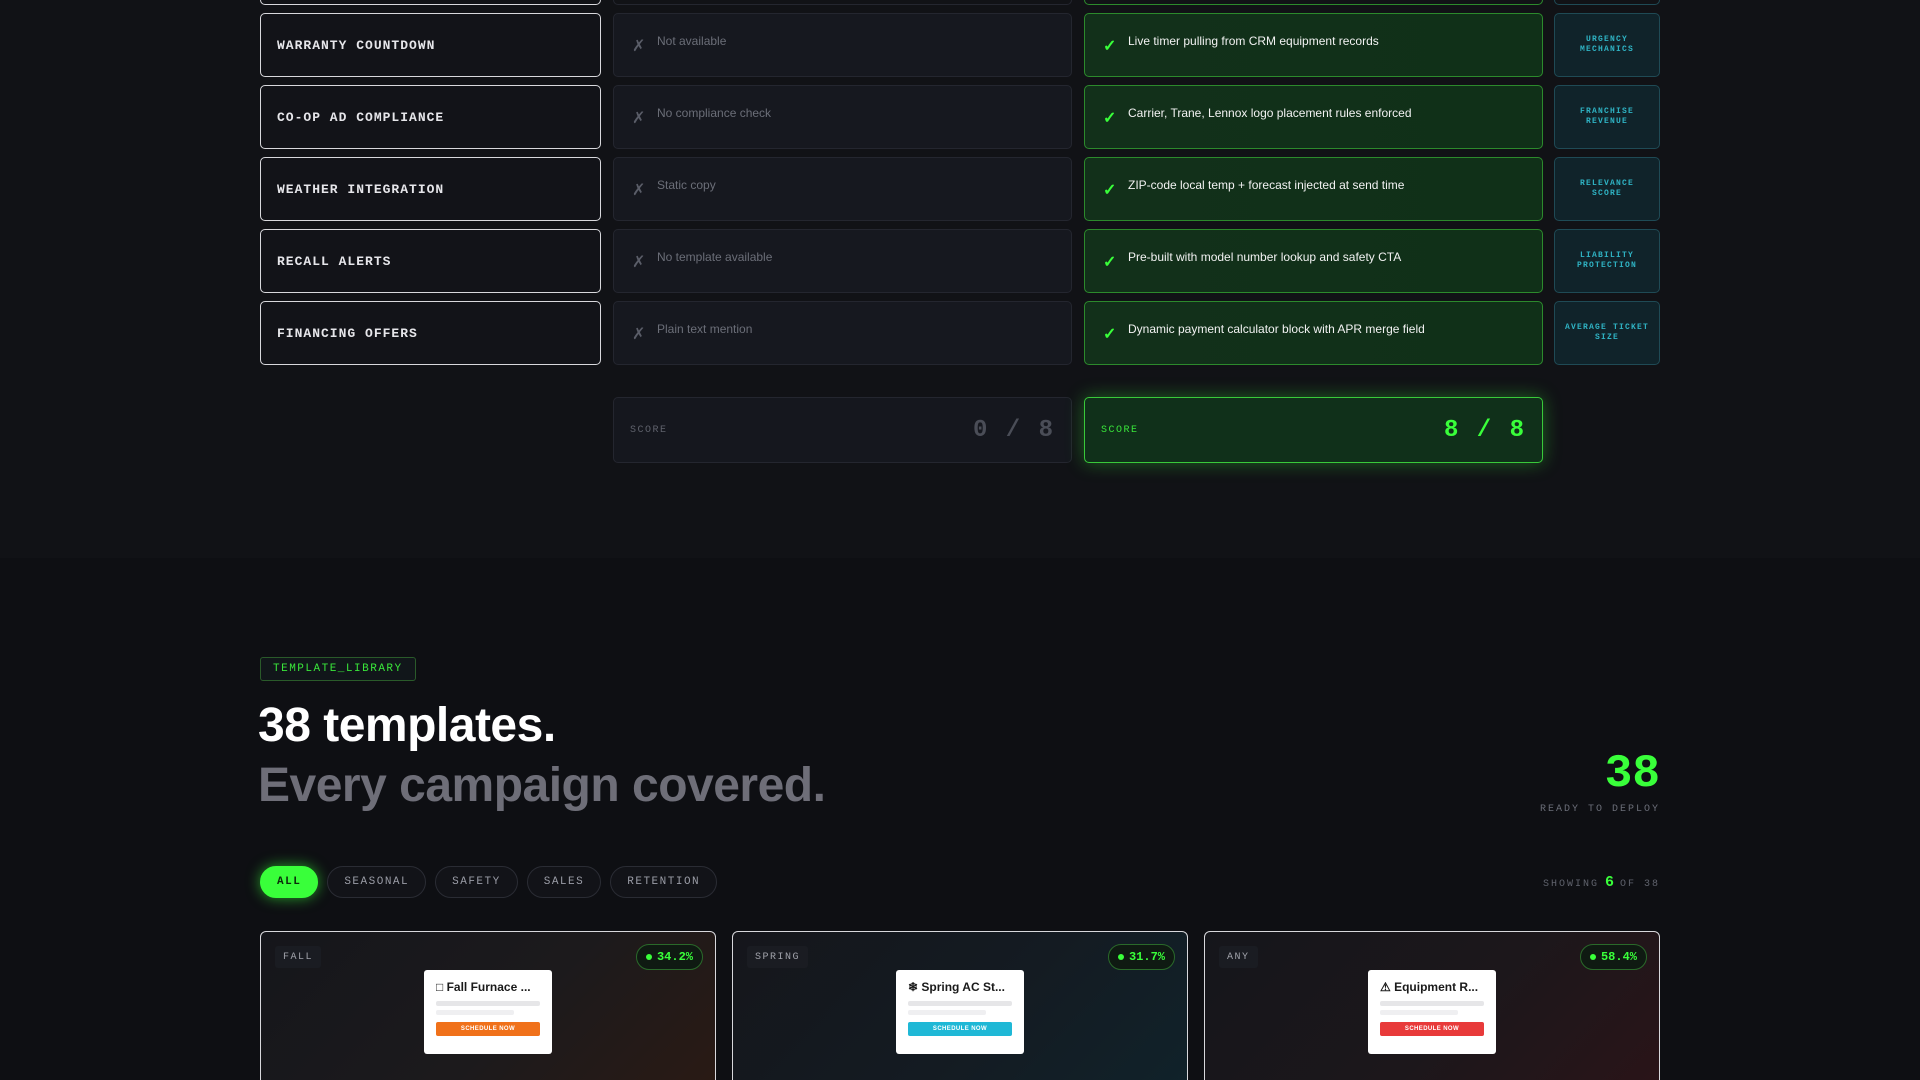 The height and width of the screenshot is (1080, 1920). I want to click on legacy-text: Static copy, so click(686, 185).